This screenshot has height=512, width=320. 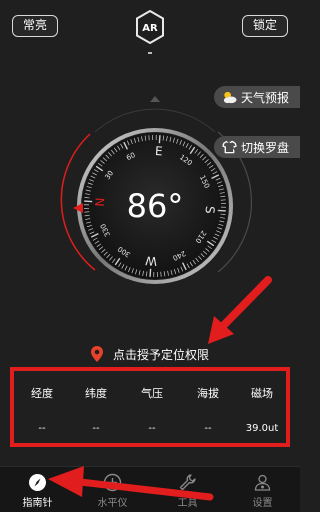 I want to click on heading-readout: 86°, so click(x=155, y=206).